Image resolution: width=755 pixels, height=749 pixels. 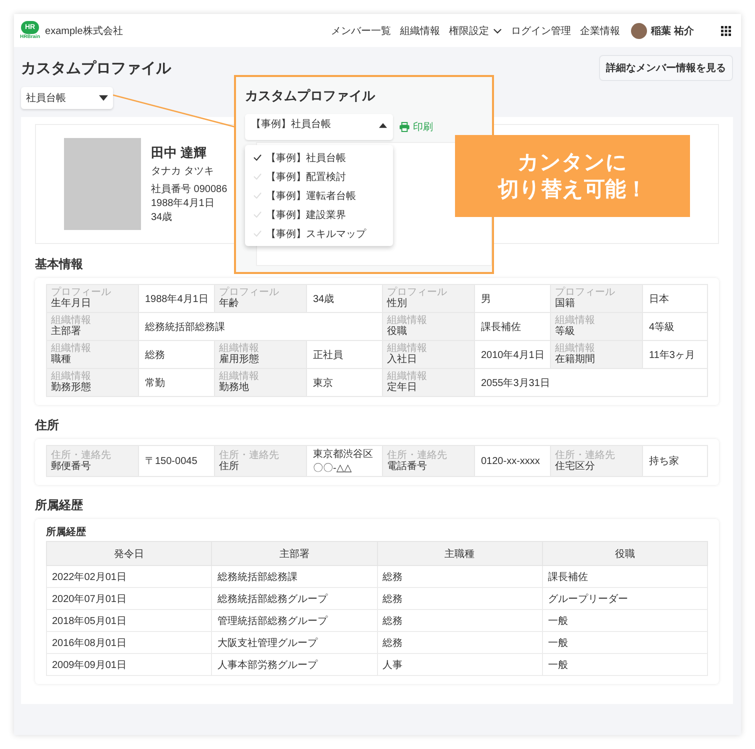 What do you see at coordinates (294, 554) in the screenshot?
I see `column-header: 主部署` at bounding box center [294, 554].